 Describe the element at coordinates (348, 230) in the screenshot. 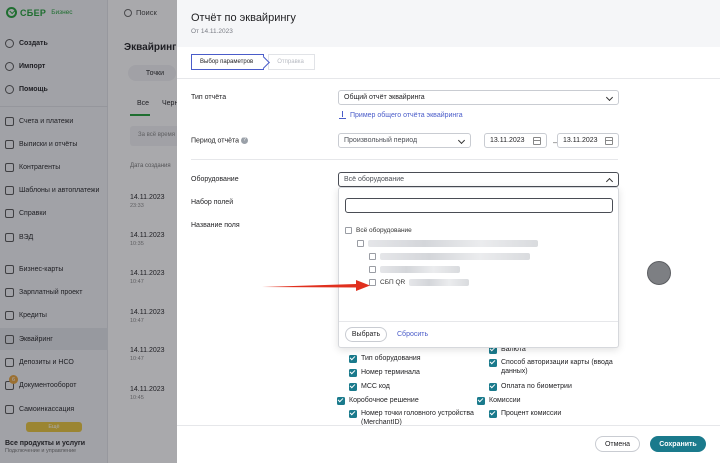

I see `checkbox-all-equipment` at that location.